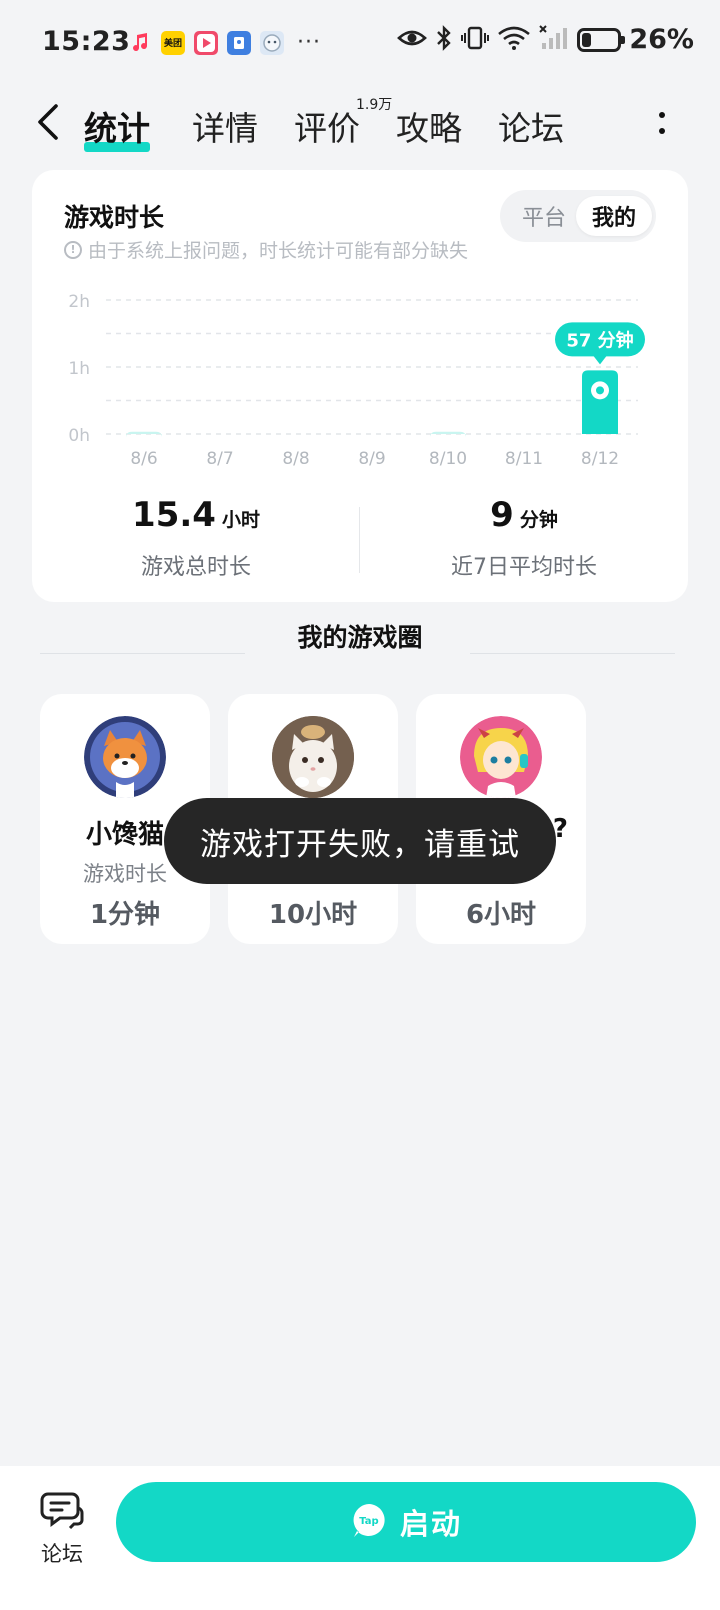 Image resolution: width=720 pixels, height=1610 pixels. Describe the element at coordinates (601, 39) in the screenshot. I see `battery-icon` at that location.